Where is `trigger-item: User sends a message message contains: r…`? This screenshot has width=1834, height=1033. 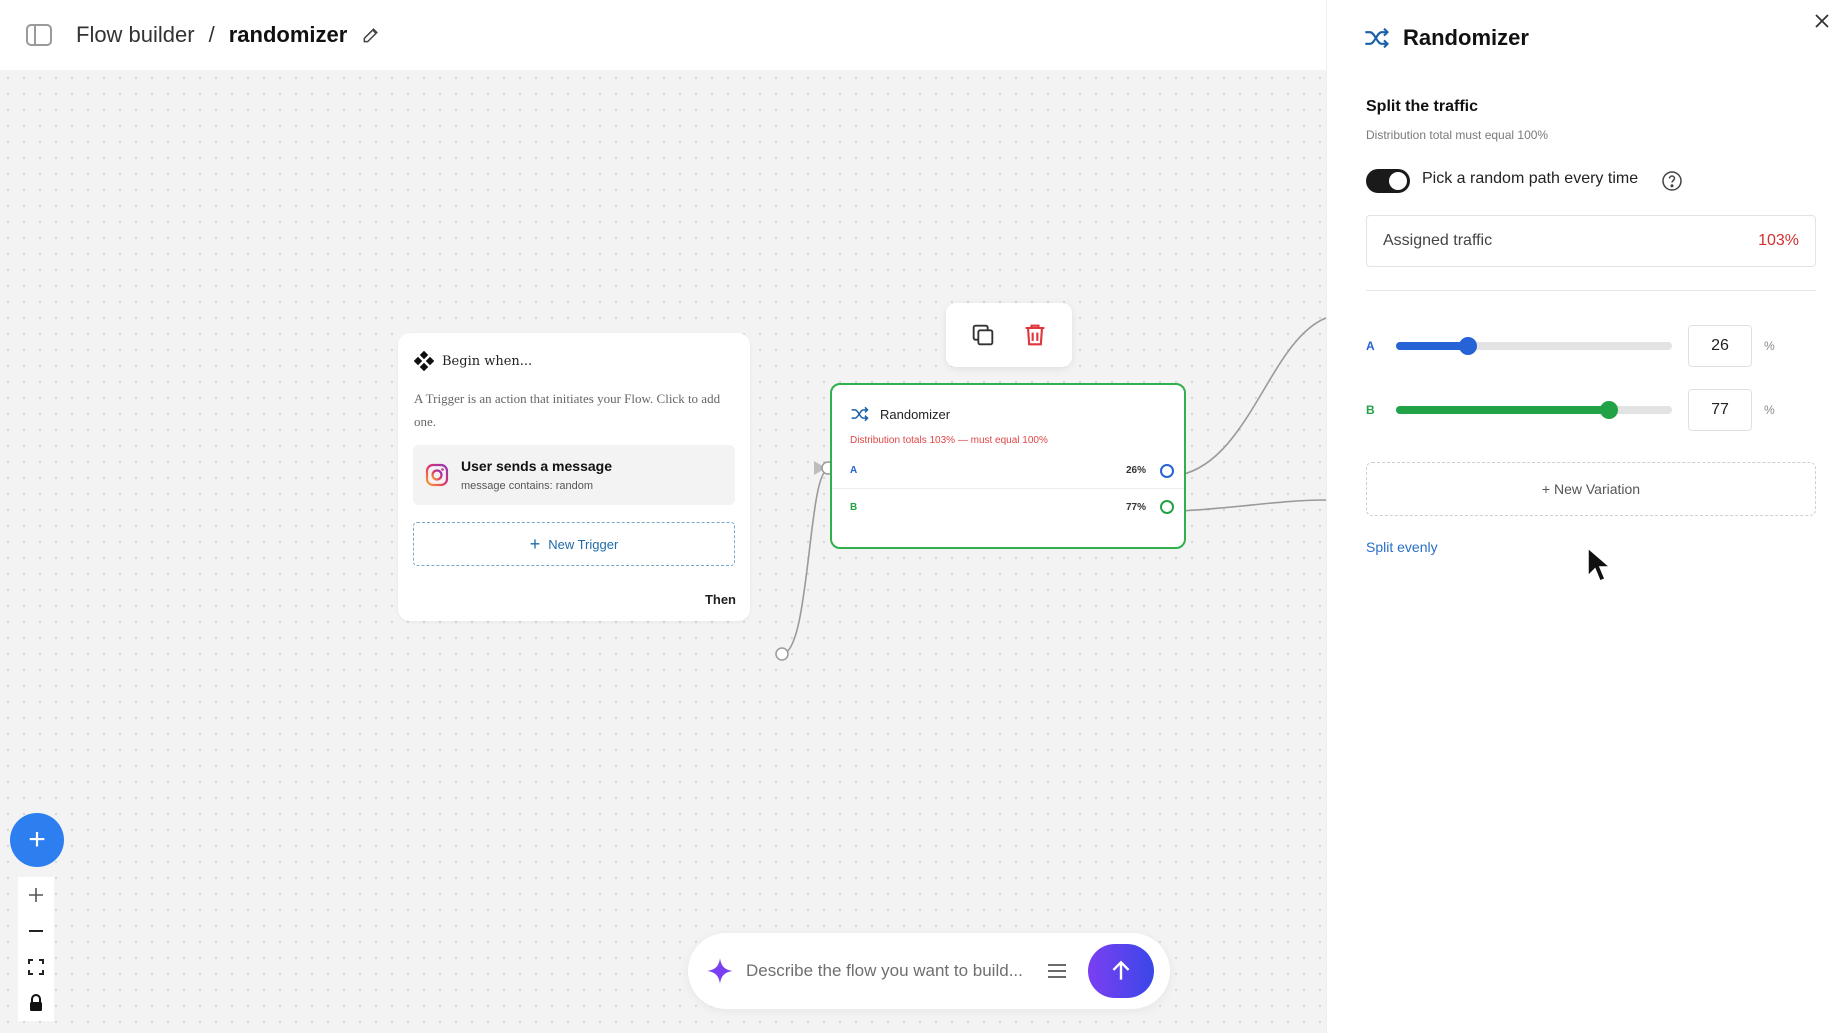 trigger-item: User sends a message message contains: r… is located at coordinates (574, 475).